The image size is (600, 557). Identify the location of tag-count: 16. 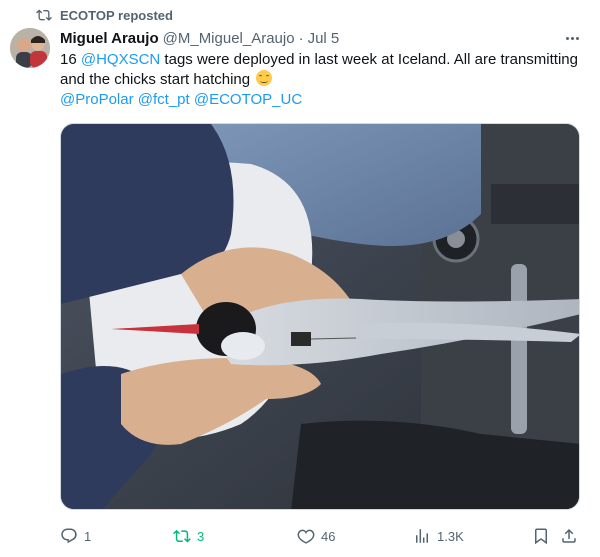
(68, 59).